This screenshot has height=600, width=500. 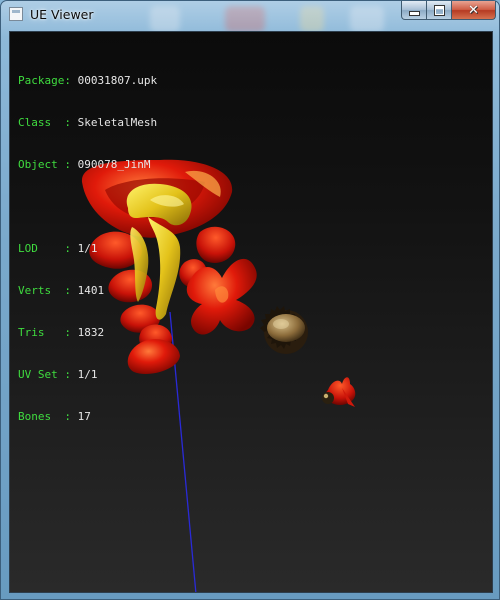 What do you see at coordinates (88, 122) in the screenshot?
I see `info-row-class: Class : SkeletalMesh` at bounding box center [88, 122].